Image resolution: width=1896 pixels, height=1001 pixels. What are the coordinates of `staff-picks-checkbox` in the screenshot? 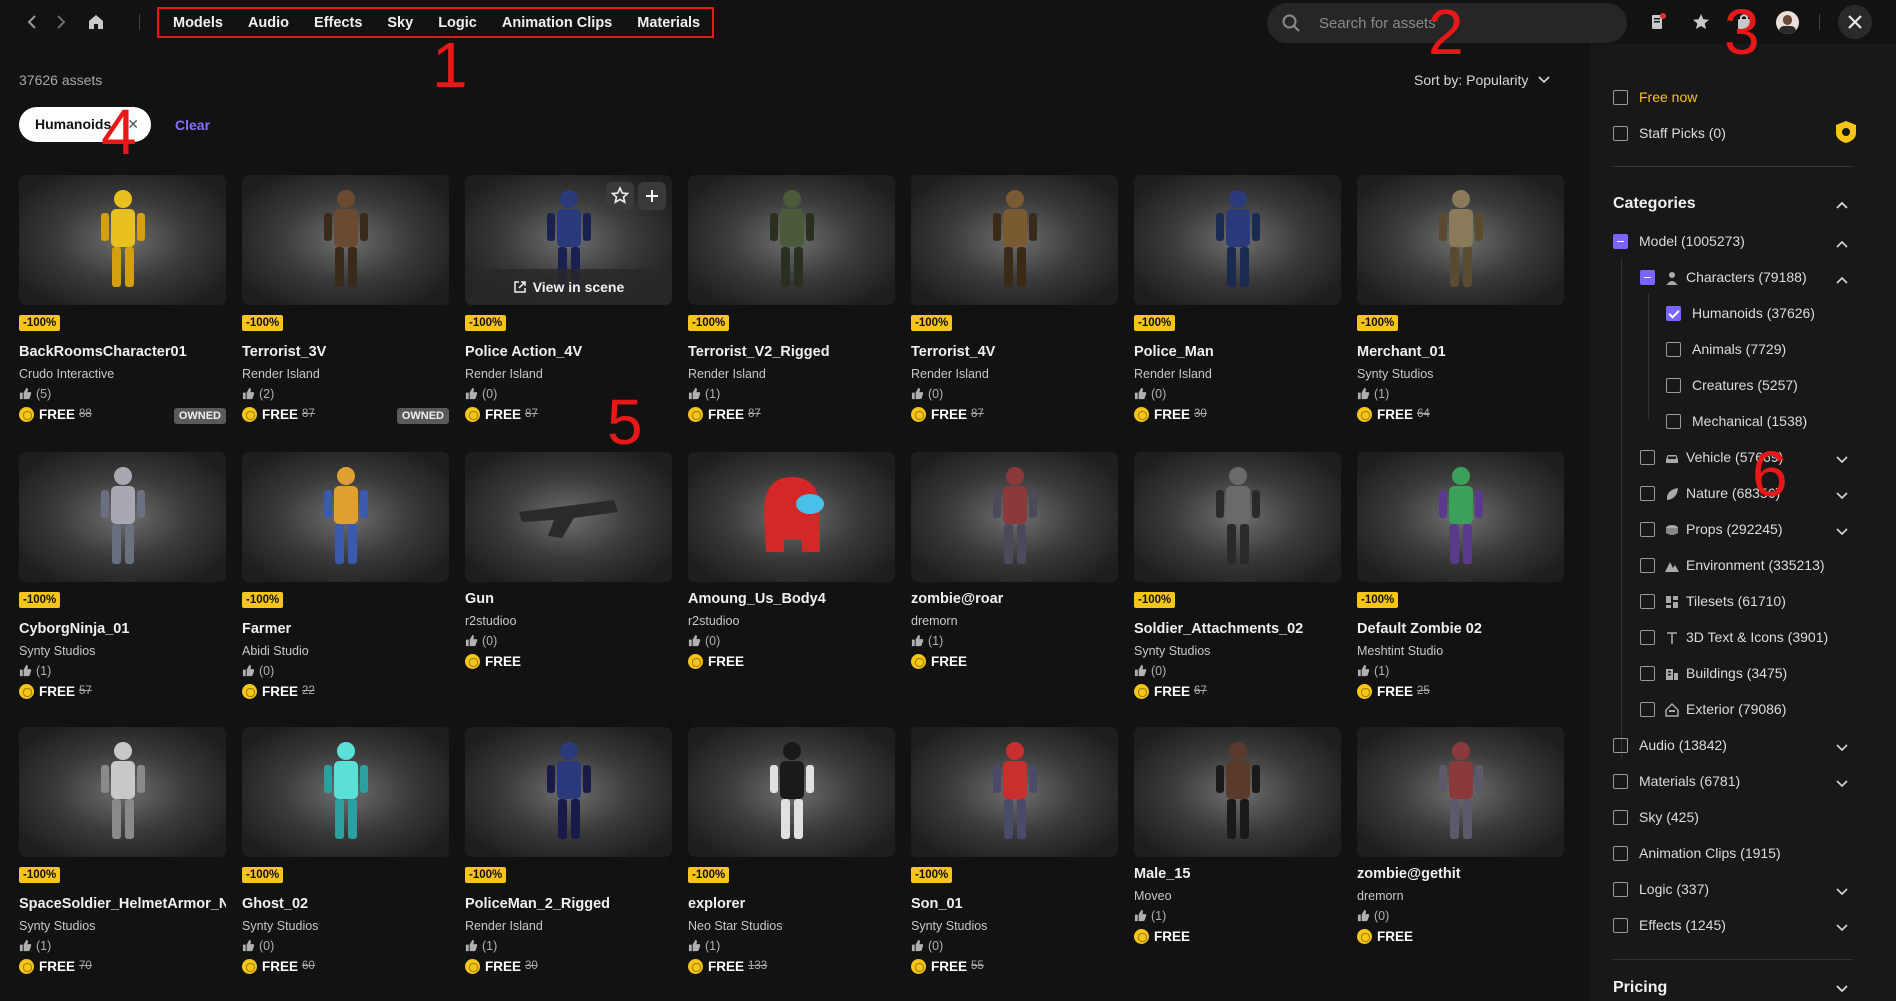 It's located at (1620, 133).